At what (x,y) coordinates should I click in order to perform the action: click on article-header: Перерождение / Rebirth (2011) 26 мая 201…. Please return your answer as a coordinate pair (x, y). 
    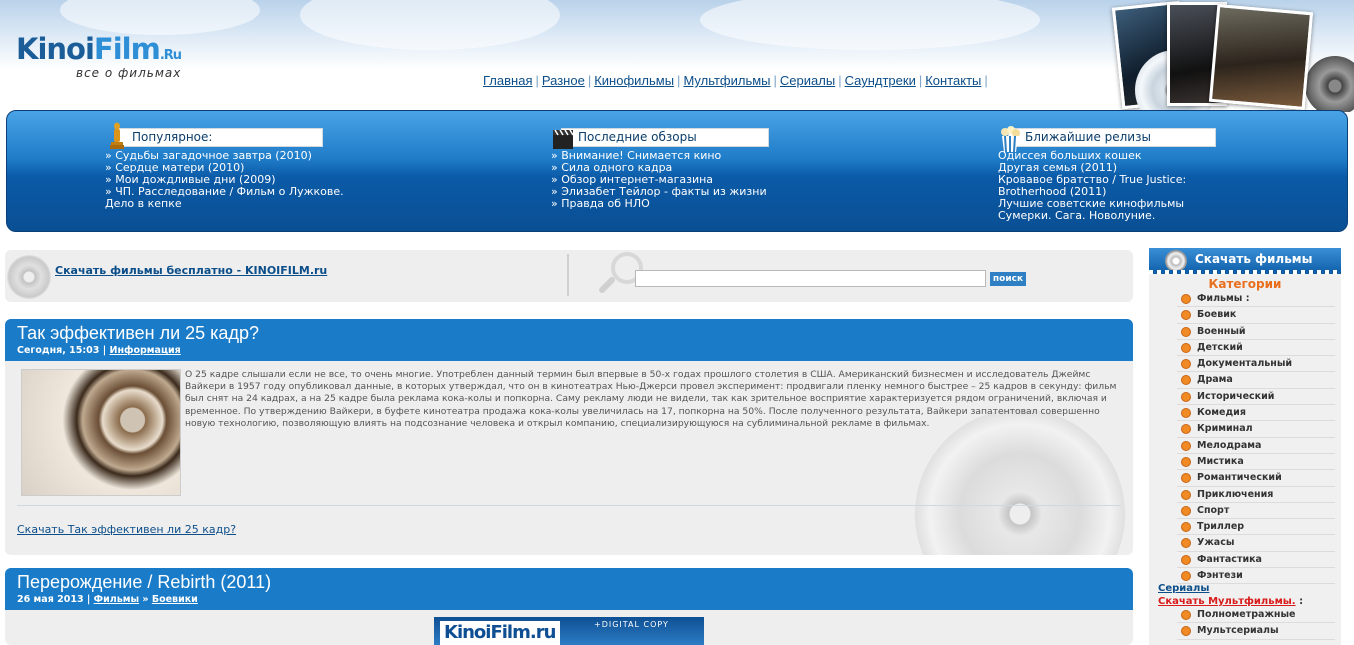
    Looking at the image, I should click on (569, 589).